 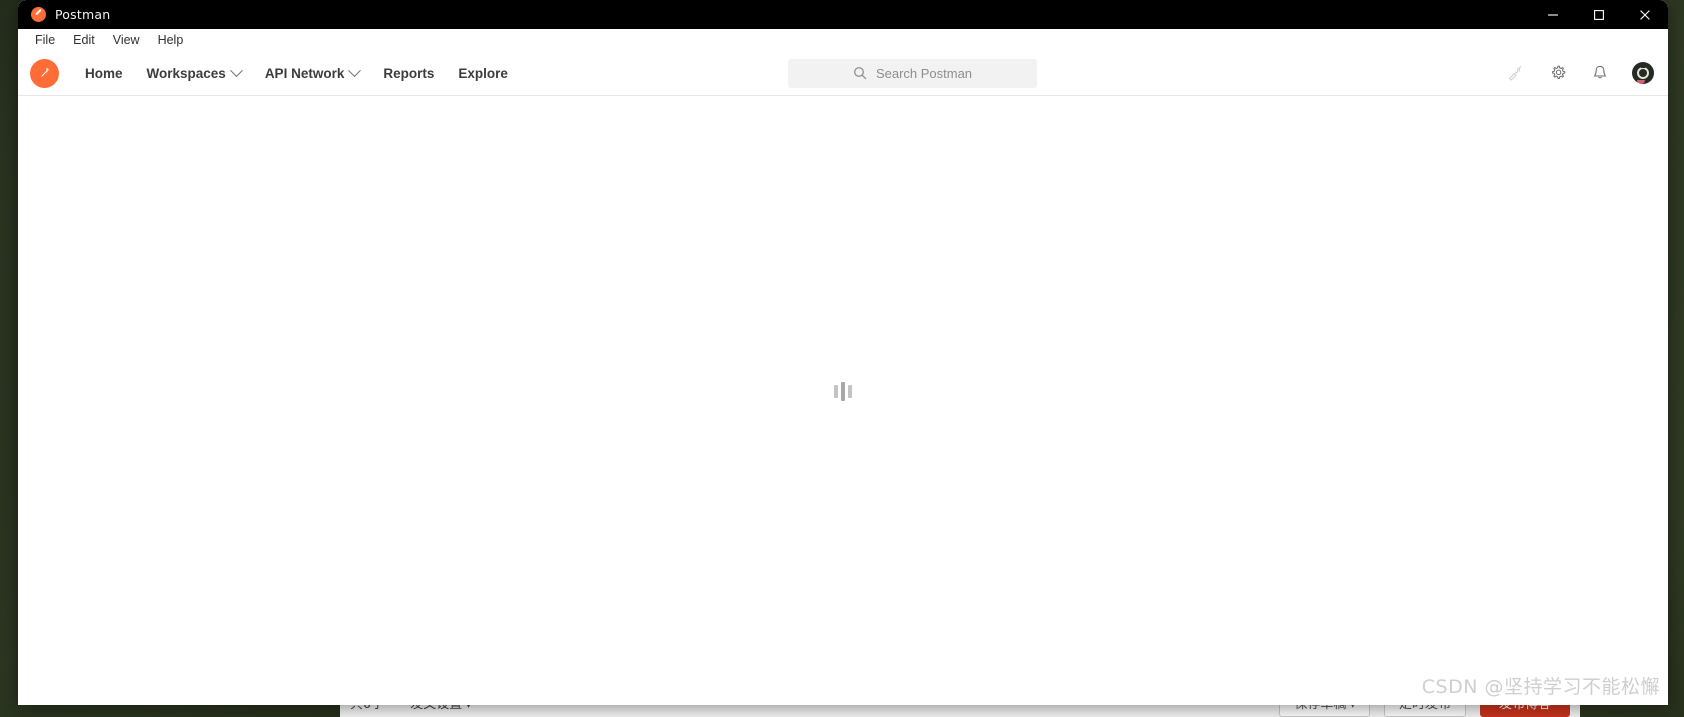 I want to click on window-titlebar: Postman, so click(x=843, y=14).